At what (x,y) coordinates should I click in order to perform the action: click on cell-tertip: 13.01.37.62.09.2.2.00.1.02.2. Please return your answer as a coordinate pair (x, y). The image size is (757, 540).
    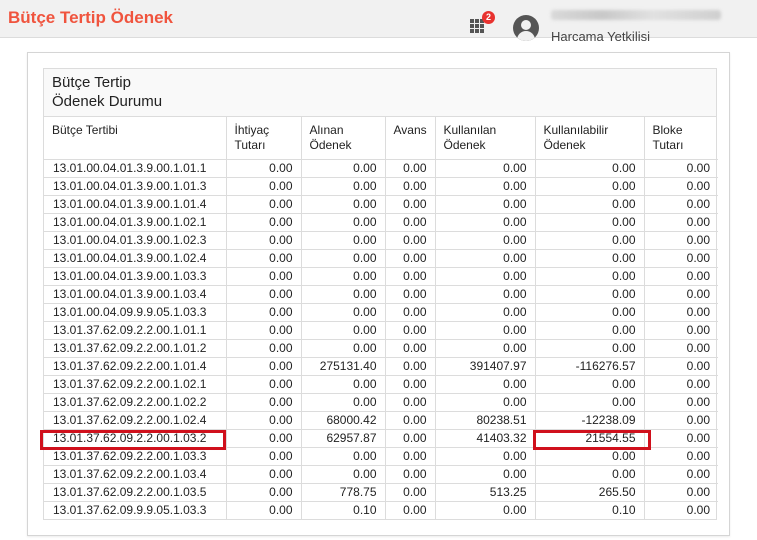
    Looking at the image, I should click on (135, 402).